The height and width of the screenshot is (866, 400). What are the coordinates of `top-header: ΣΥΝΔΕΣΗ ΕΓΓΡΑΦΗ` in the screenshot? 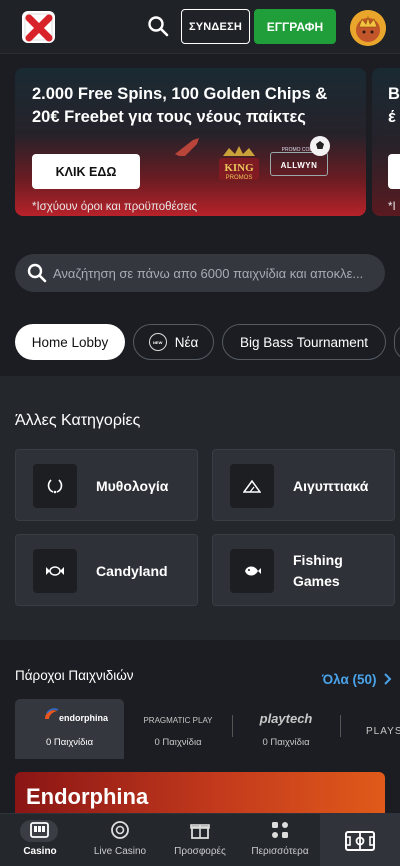 It's located at (200, 27).